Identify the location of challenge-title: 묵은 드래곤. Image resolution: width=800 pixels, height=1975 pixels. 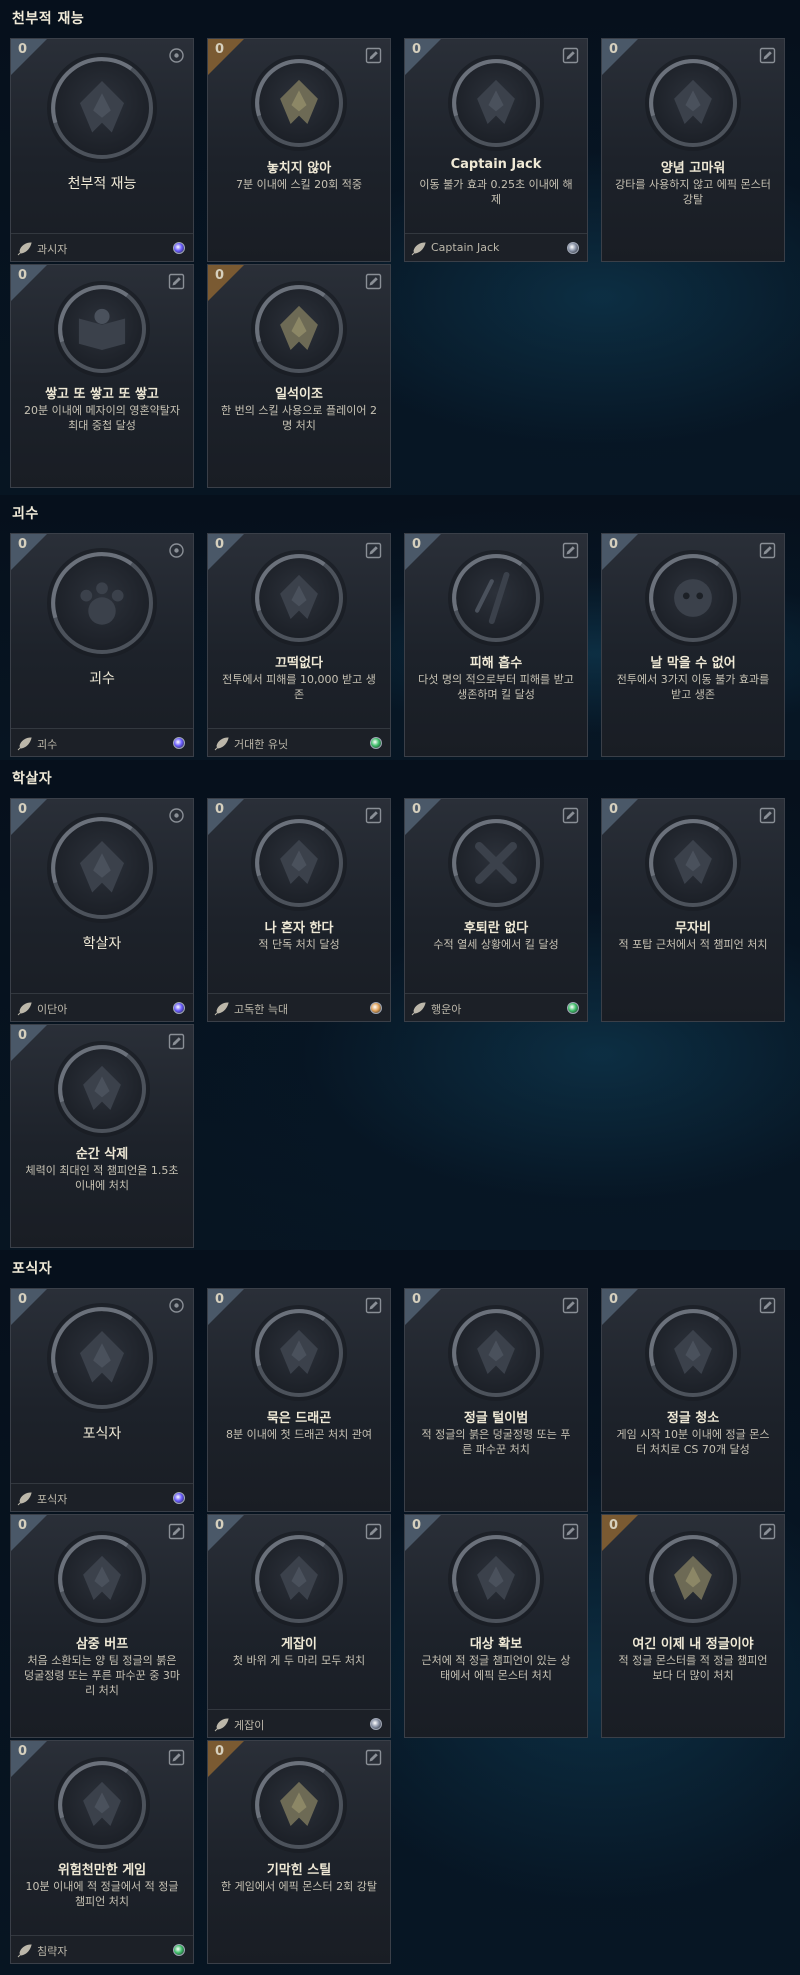
(299, 1418).